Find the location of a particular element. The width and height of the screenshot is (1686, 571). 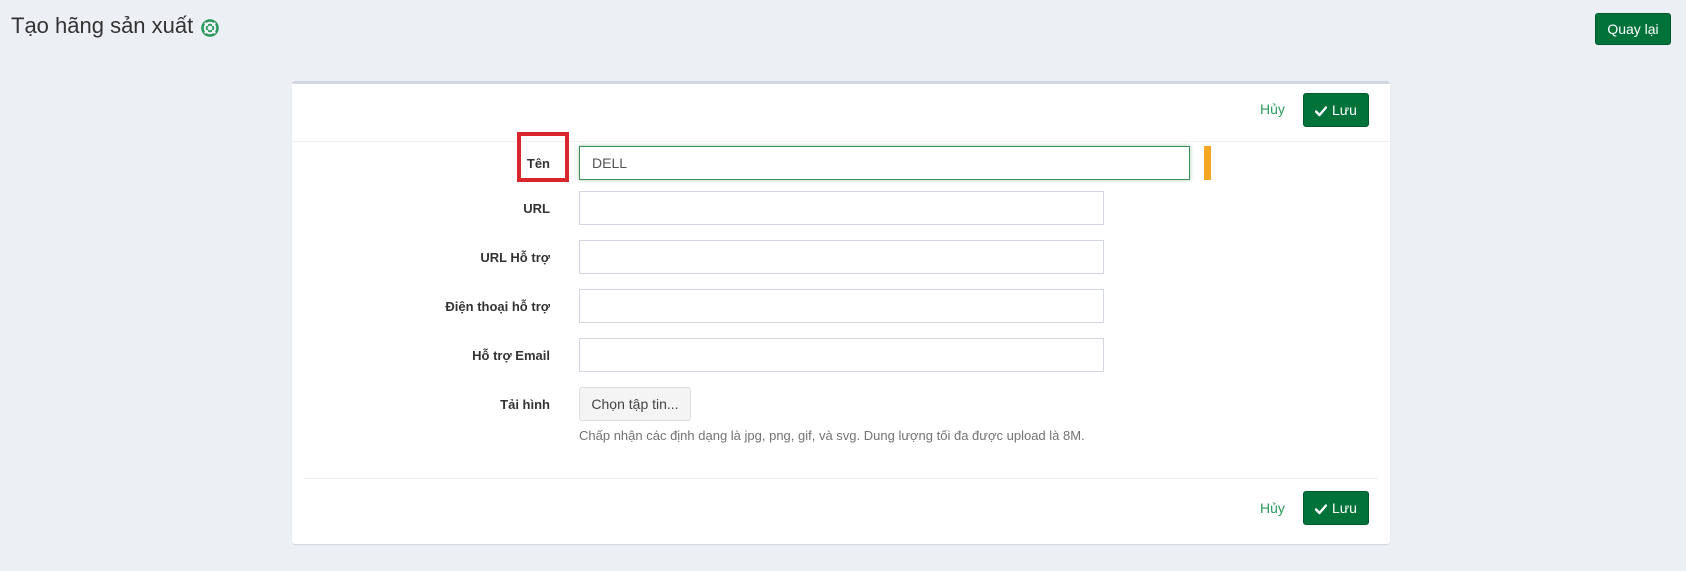

panel-footer: Hủy Lưu is located at coordinates (841, 511).